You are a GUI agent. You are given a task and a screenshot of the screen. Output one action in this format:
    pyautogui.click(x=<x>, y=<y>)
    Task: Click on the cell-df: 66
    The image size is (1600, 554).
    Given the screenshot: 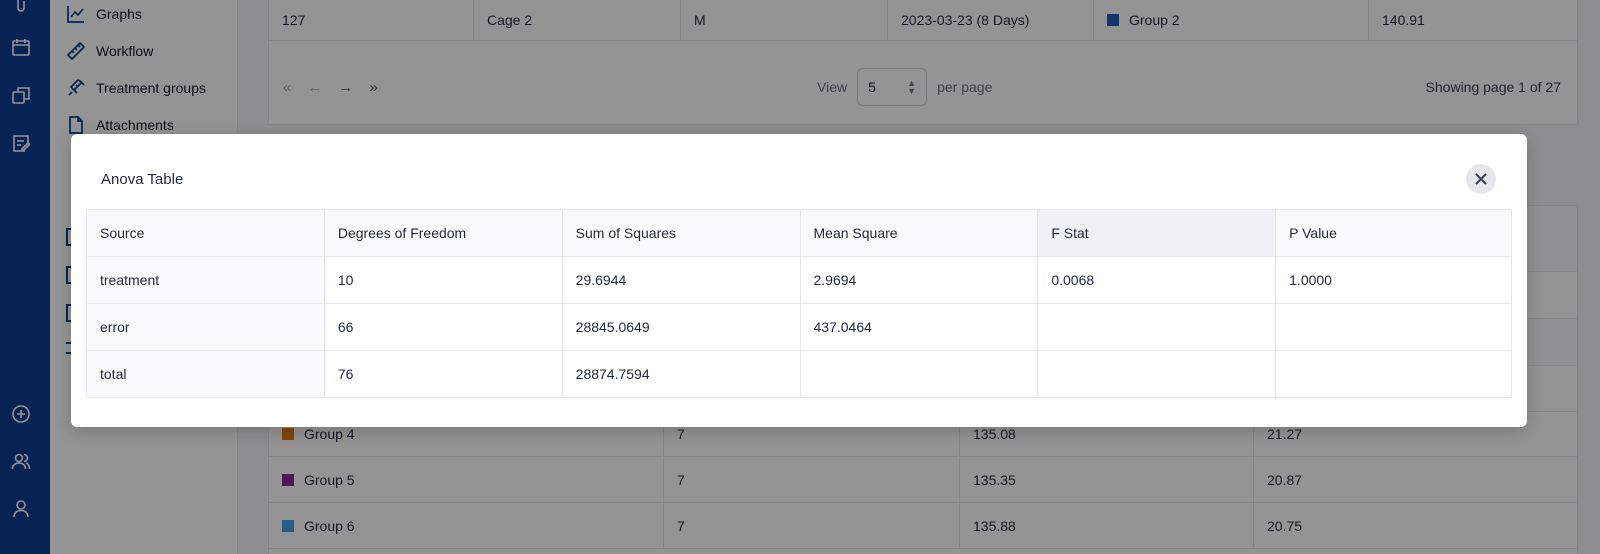 What is the action you would take?
    pyautogui.click(x=443, y=327)
    